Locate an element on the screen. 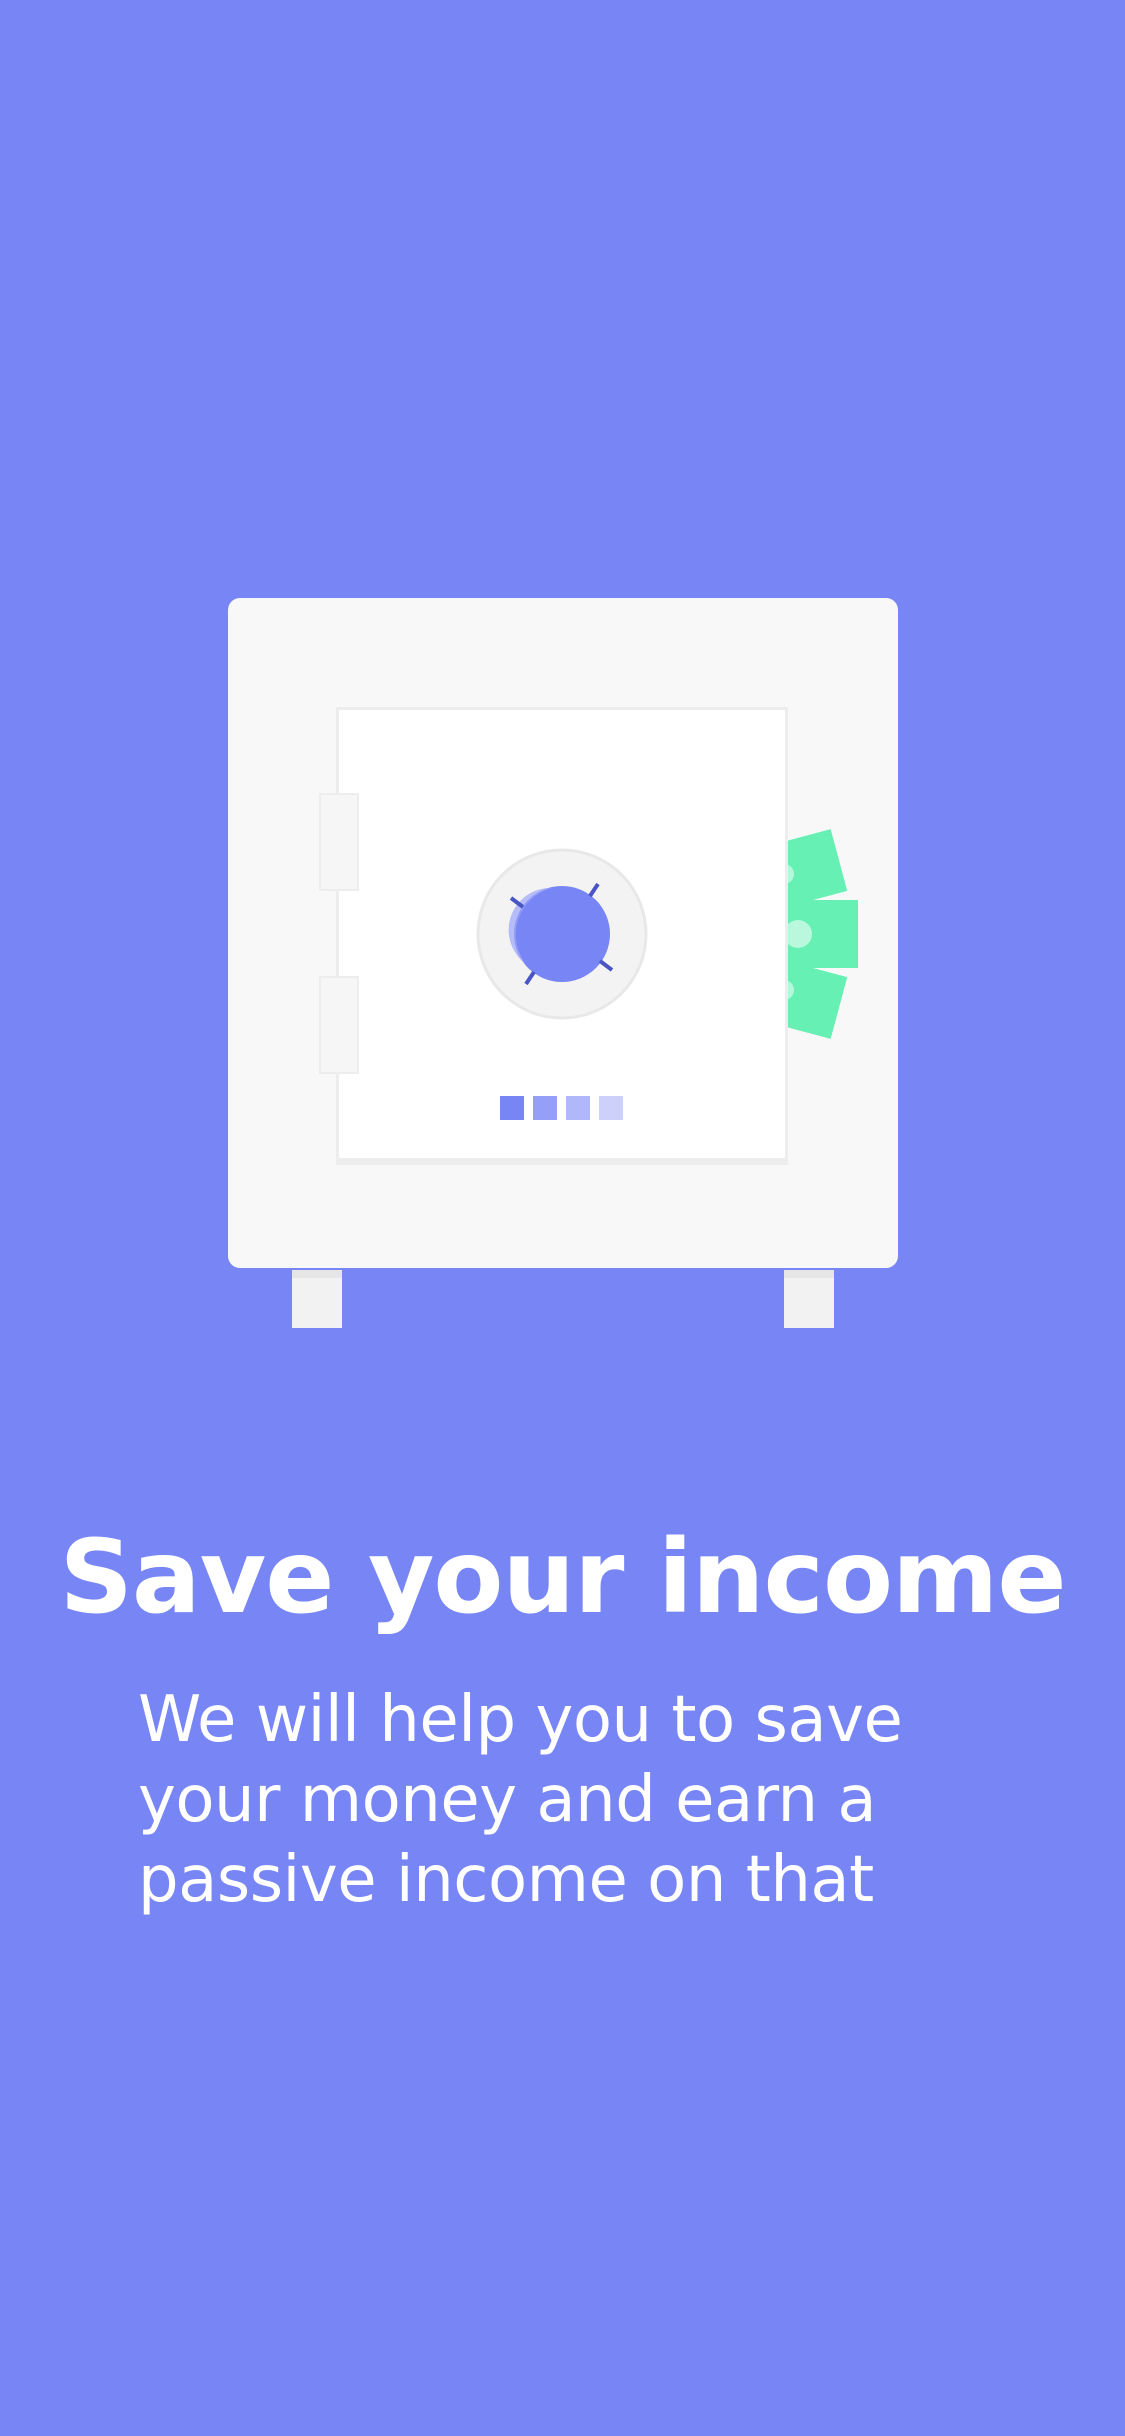 The width and height of the screenshot is (1125, 2436). safe-hinge-bottom is located at coordinates (339, 1025).